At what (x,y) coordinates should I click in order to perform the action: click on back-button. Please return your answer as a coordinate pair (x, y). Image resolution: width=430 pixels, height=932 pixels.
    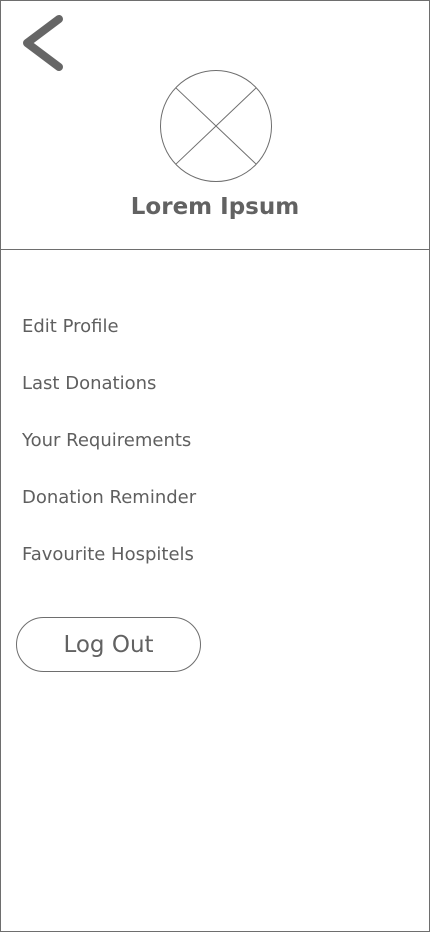
    Looking at the image, I should click on (45, 43).